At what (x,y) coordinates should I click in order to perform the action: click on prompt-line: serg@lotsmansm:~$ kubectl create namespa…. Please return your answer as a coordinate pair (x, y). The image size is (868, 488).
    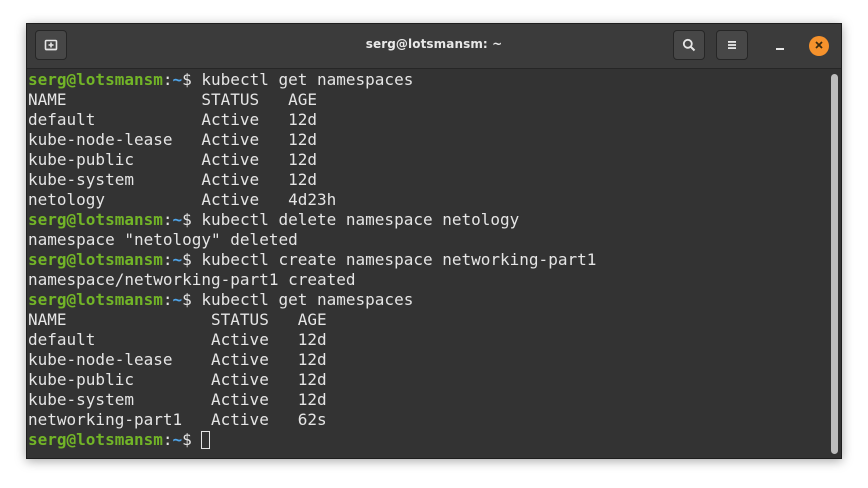
    Looking at the image, I should click on (427, 260).